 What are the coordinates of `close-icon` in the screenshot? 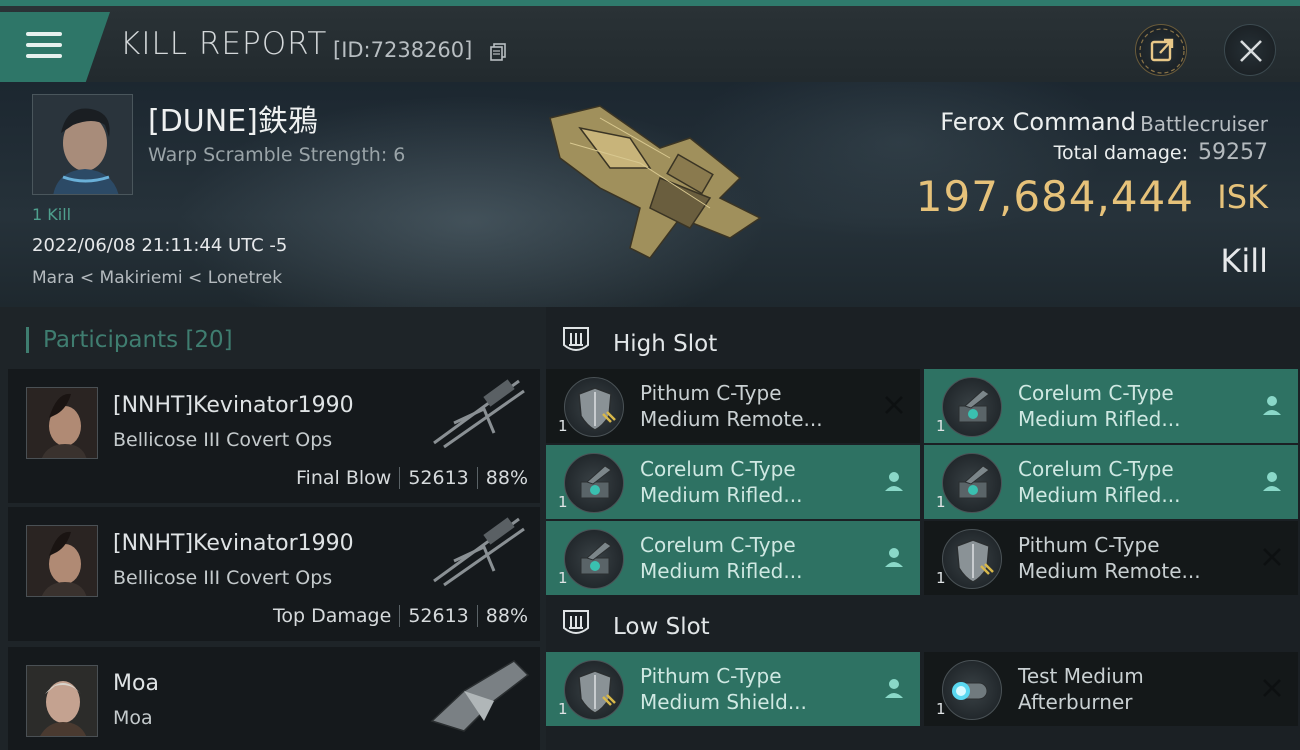 It's located at (1251, 51).